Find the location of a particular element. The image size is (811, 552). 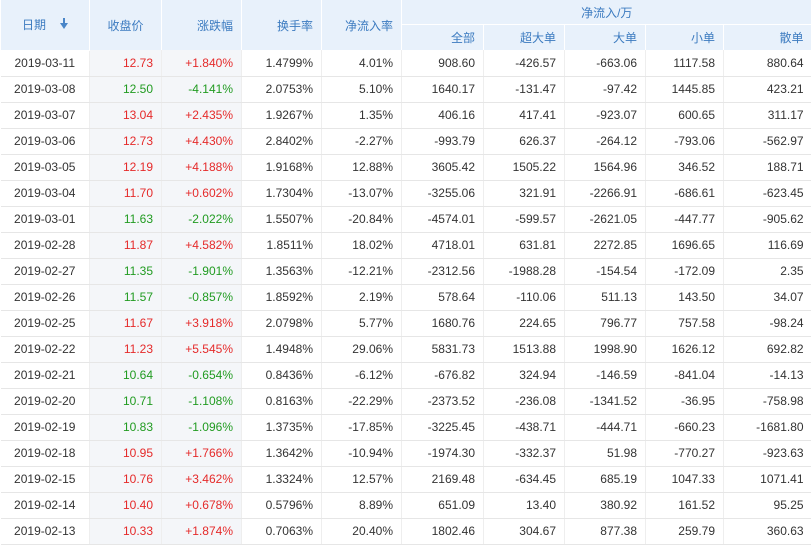

cell-all: -4574.01 is located at coordinates (442, 219).